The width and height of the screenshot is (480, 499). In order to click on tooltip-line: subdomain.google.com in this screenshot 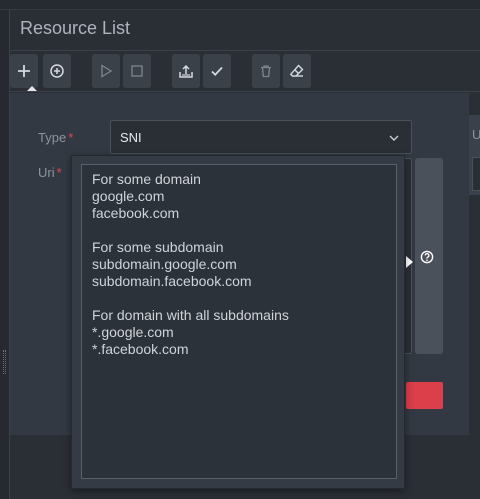, I will do `click(164, 264)`.